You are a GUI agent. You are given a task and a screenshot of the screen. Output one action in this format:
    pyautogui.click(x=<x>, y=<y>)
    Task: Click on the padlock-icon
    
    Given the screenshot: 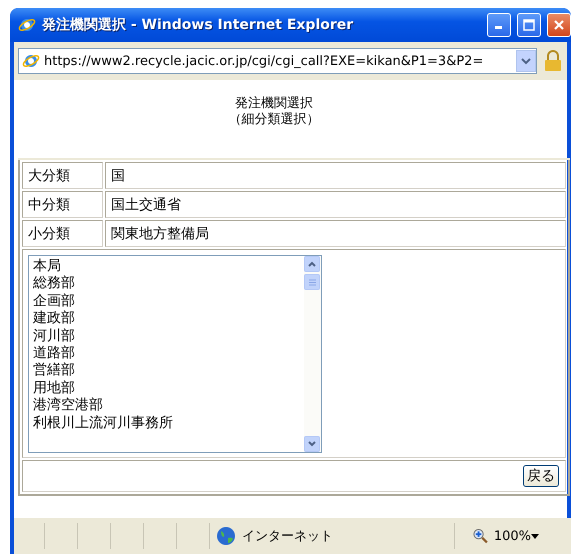 What is the action you would take?
    pyautogui.click(x=553, y=61)
    